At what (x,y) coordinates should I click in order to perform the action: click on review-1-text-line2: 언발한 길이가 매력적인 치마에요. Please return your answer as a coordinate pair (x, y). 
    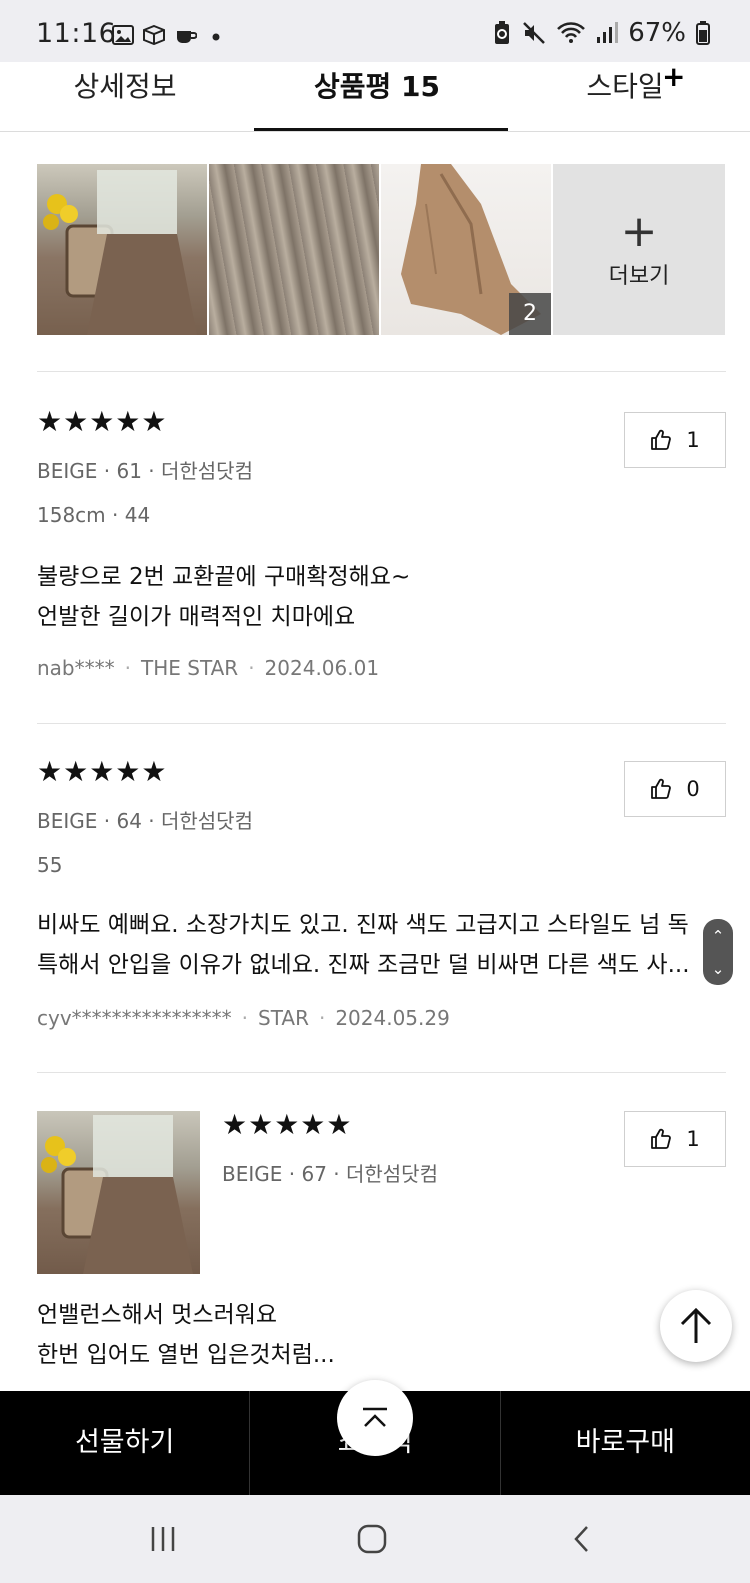
    Looking at the image, I should click on (196, 617).